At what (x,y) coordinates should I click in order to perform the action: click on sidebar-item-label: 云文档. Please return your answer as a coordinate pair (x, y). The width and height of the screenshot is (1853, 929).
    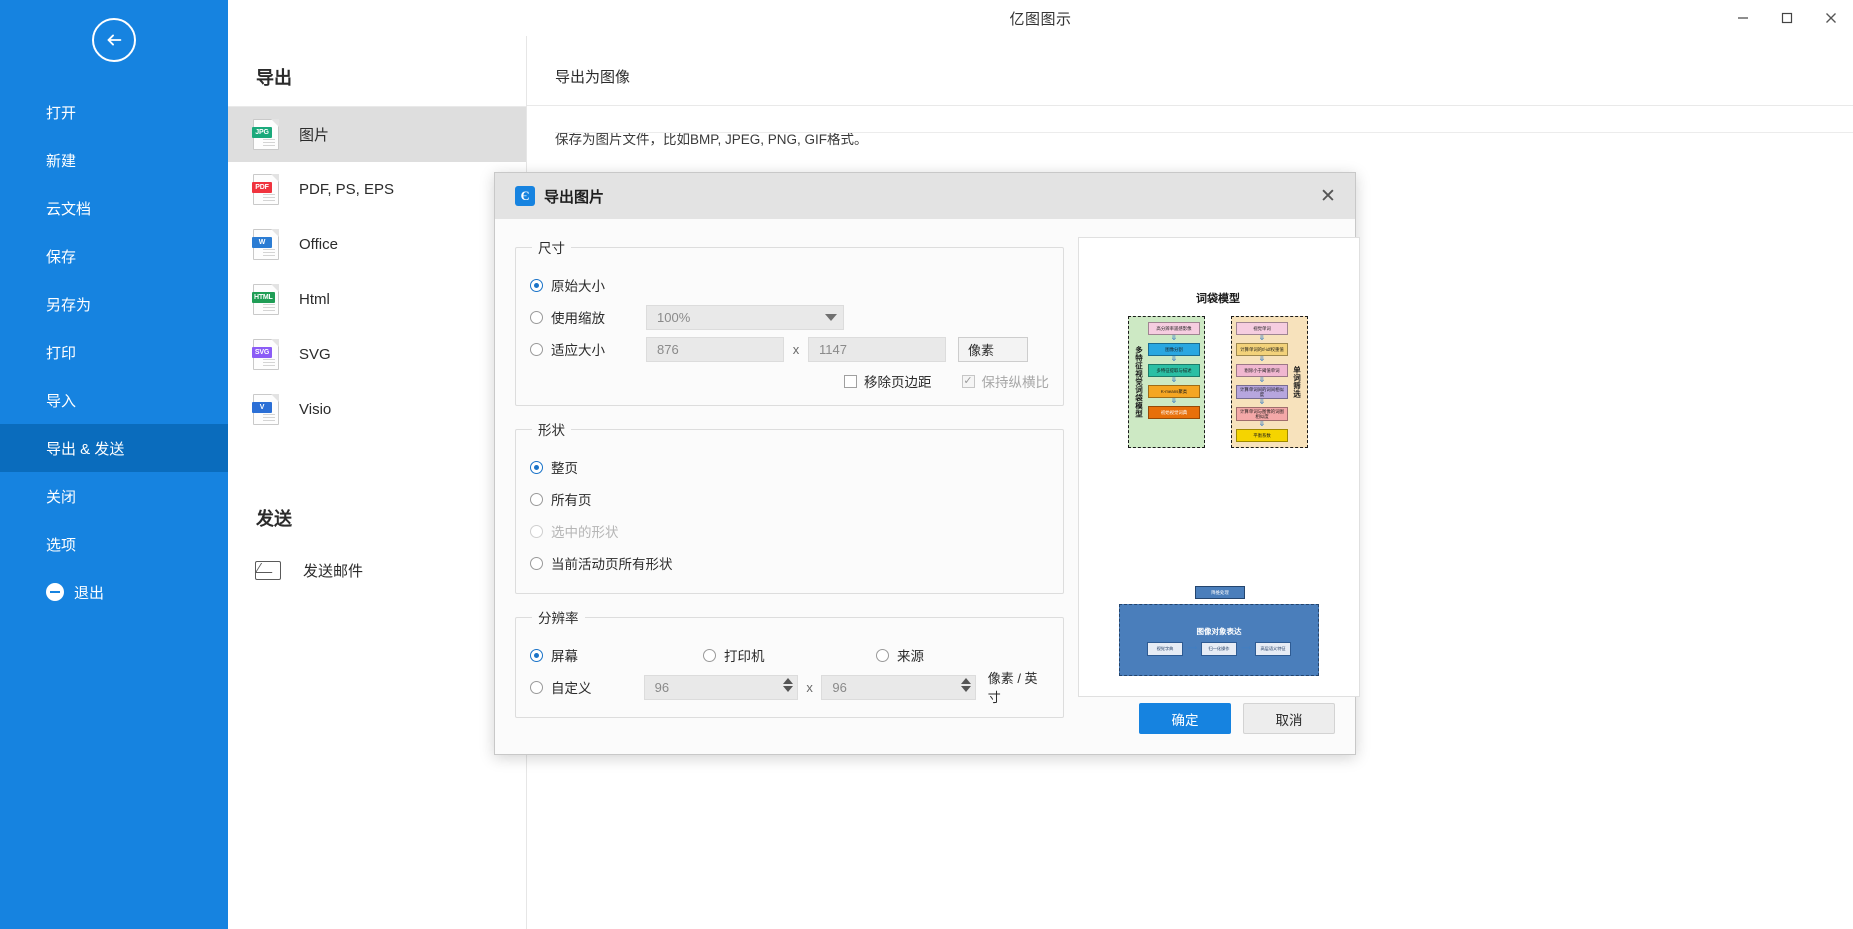
    Looking at the image, I should click on (69, 209).